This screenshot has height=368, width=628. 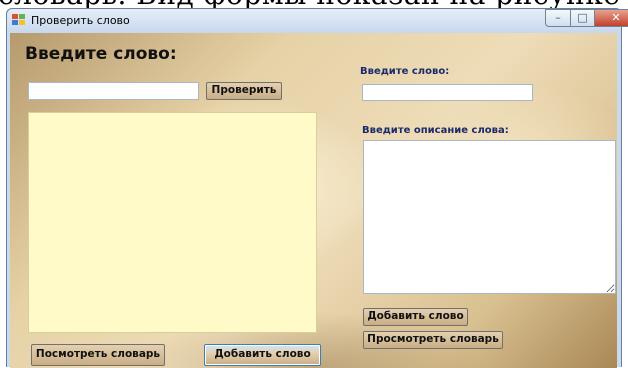 I want to click on minimize-icon: –, so click(x=558, y=17).